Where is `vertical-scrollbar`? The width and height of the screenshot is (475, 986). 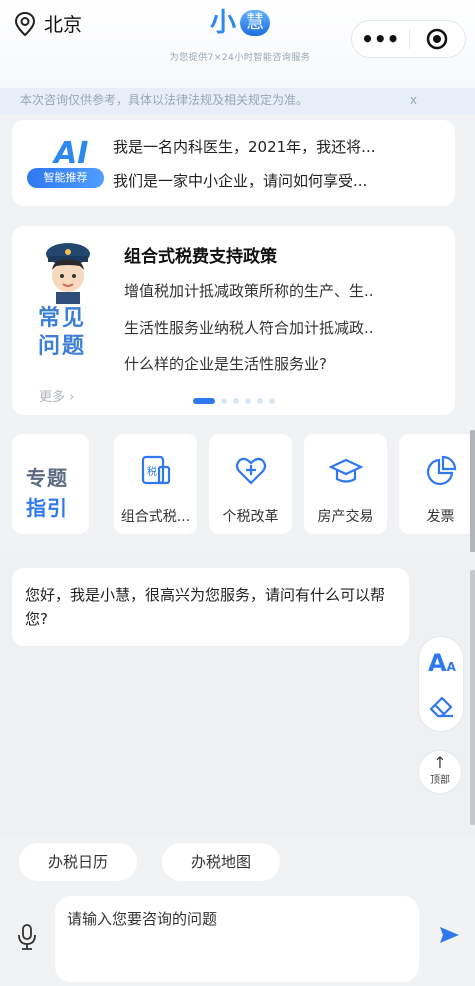 vertical-scrollbar is located at coordinates (472, 492).